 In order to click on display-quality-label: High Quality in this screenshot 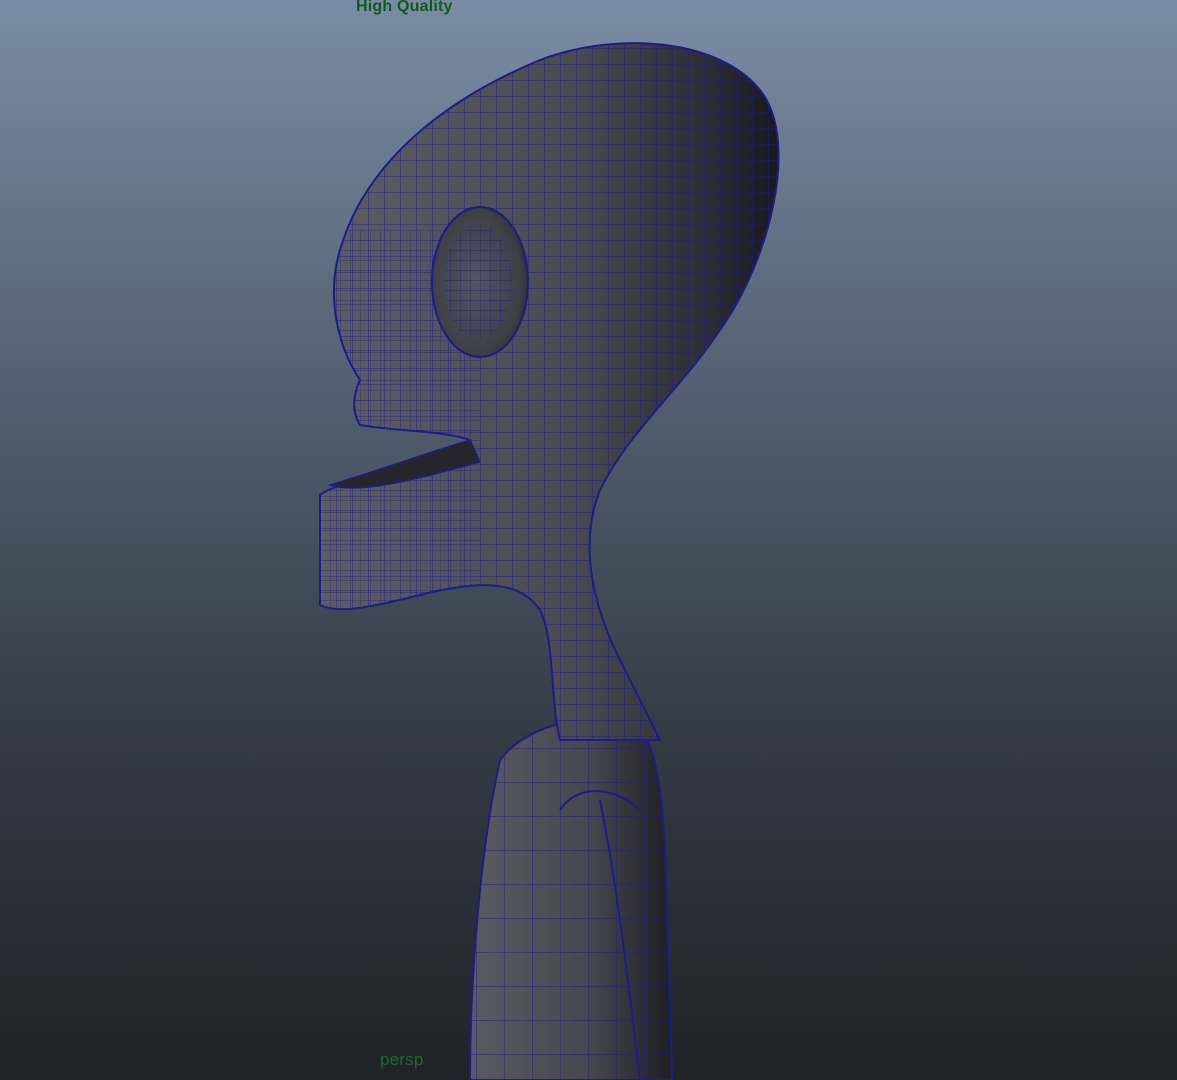, I will do `click(404, 7)`.